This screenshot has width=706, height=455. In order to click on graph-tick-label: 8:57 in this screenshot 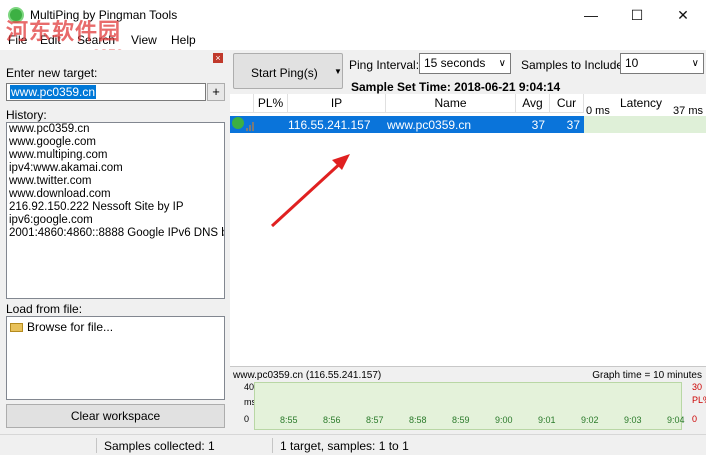, I will do `click(375, 420)`.